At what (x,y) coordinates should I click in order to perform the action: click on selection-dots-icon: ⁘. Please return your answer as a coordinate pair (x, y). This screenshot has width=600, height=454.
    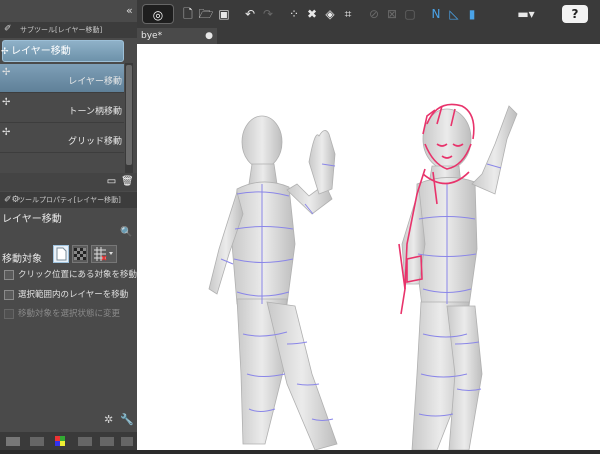
    Looking at the image, I should click on (294, 14).